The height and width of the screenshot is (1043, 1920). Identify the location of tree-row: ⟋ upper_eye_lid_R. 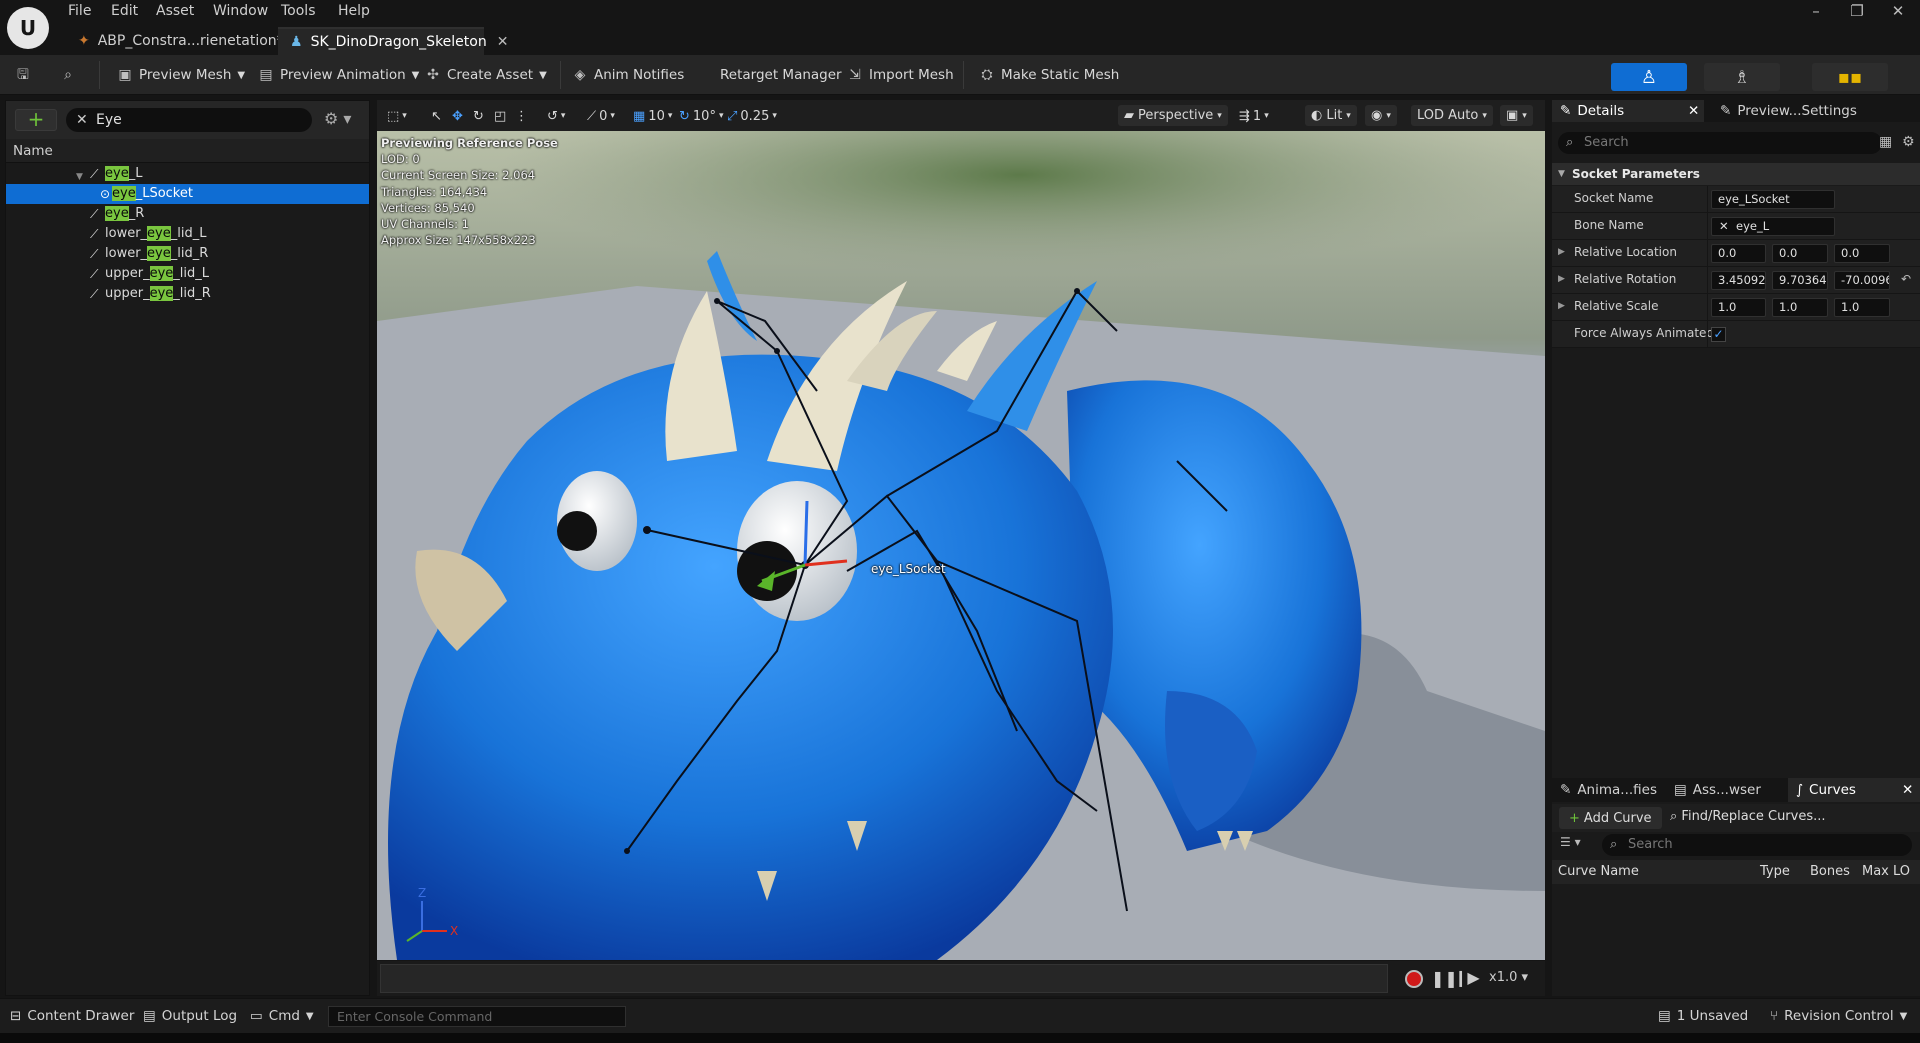
(187, 294).